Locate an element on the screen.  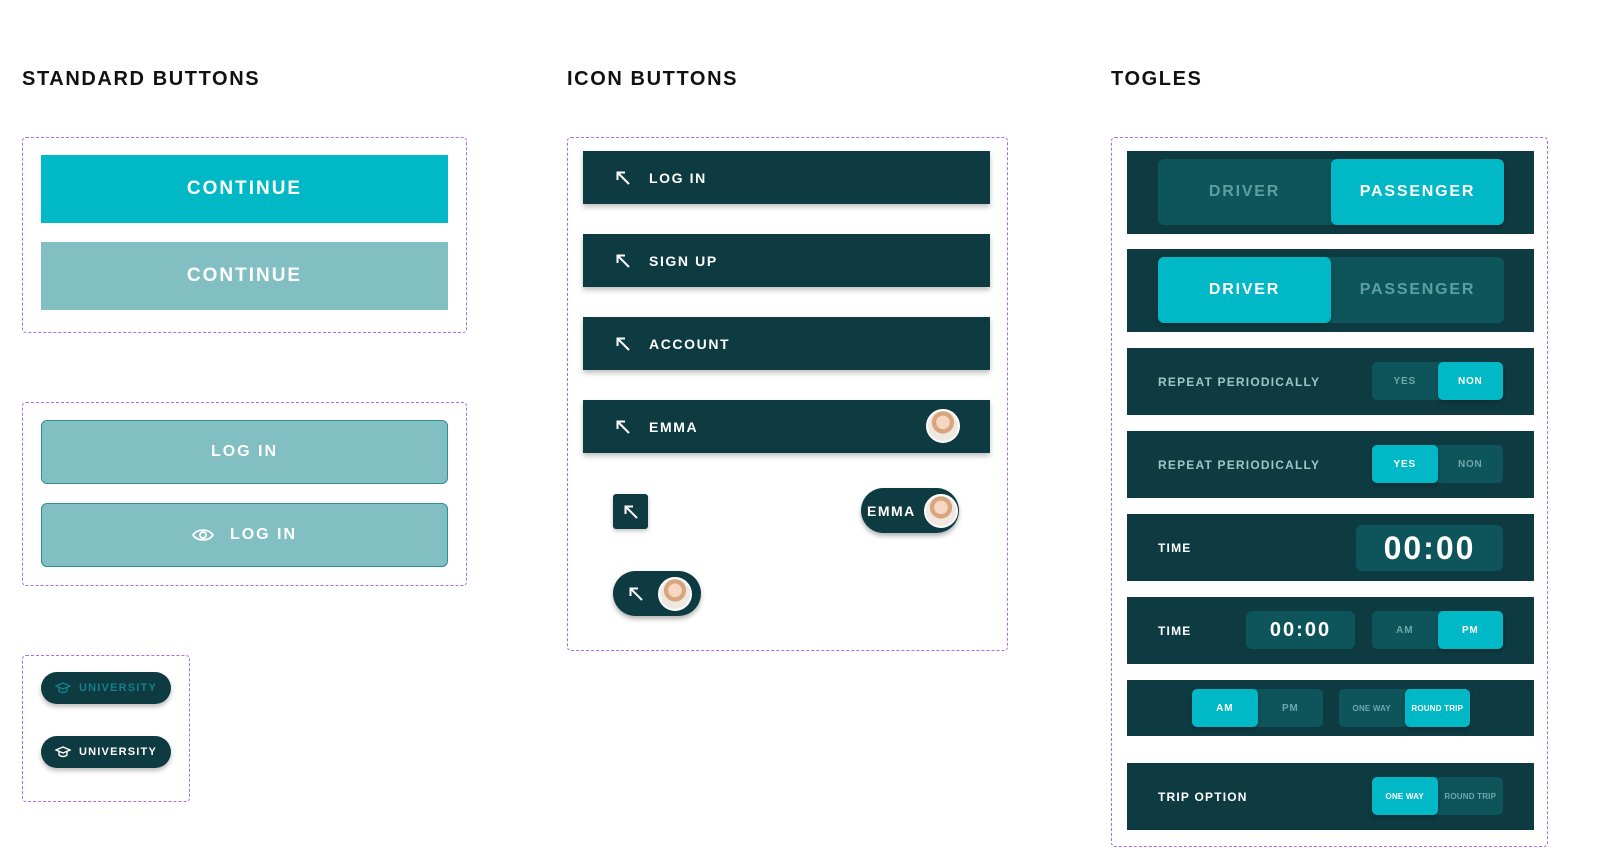
no-option: NON is located at coordinates (1471, 464).